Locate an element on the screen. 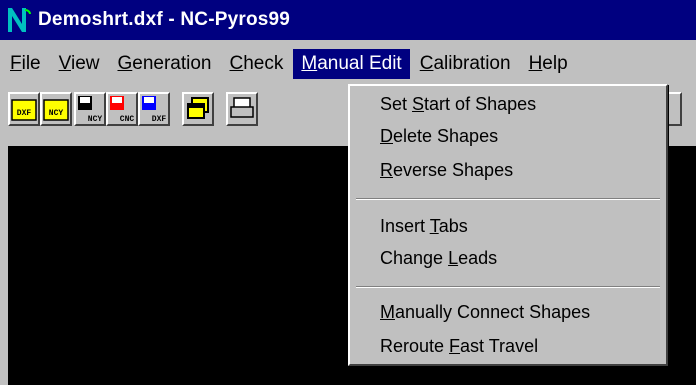  save-dxf-disk-icon: DXF is located at coordinates (154, 110).